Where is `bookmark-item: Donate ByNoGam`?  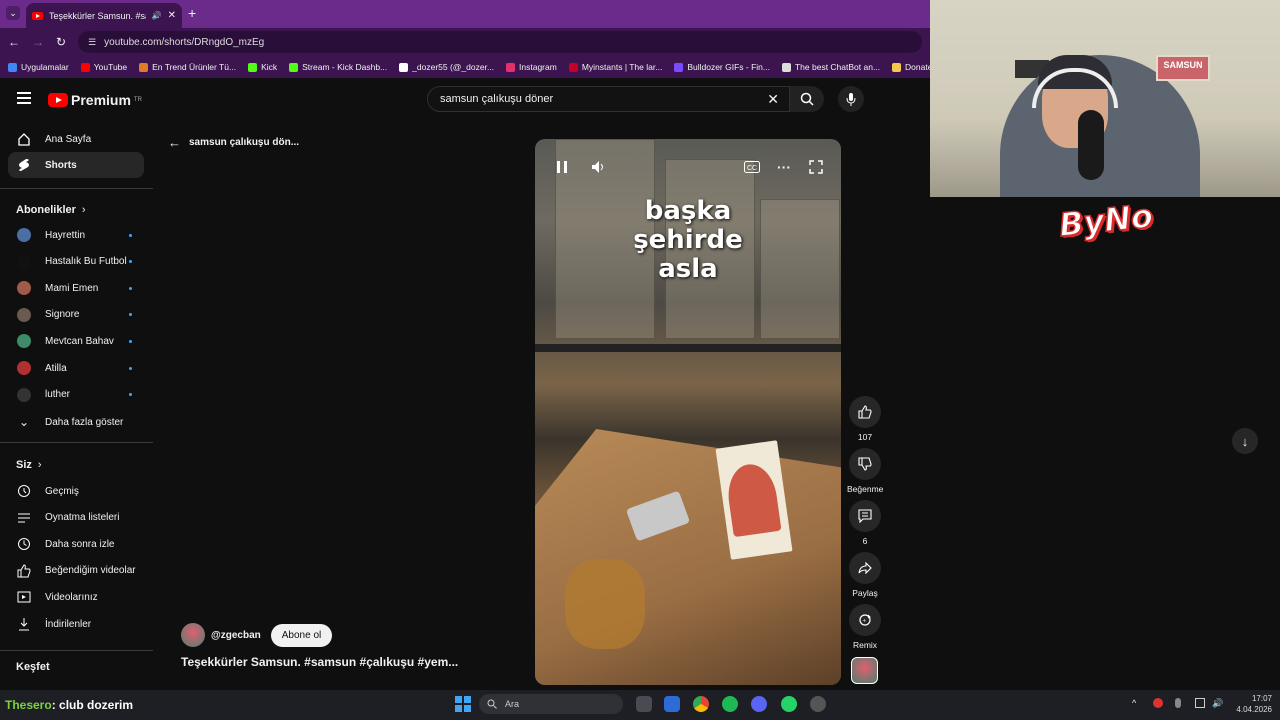
bookmark-item: Donate ByNoGam is located at coordinates (911, 67).